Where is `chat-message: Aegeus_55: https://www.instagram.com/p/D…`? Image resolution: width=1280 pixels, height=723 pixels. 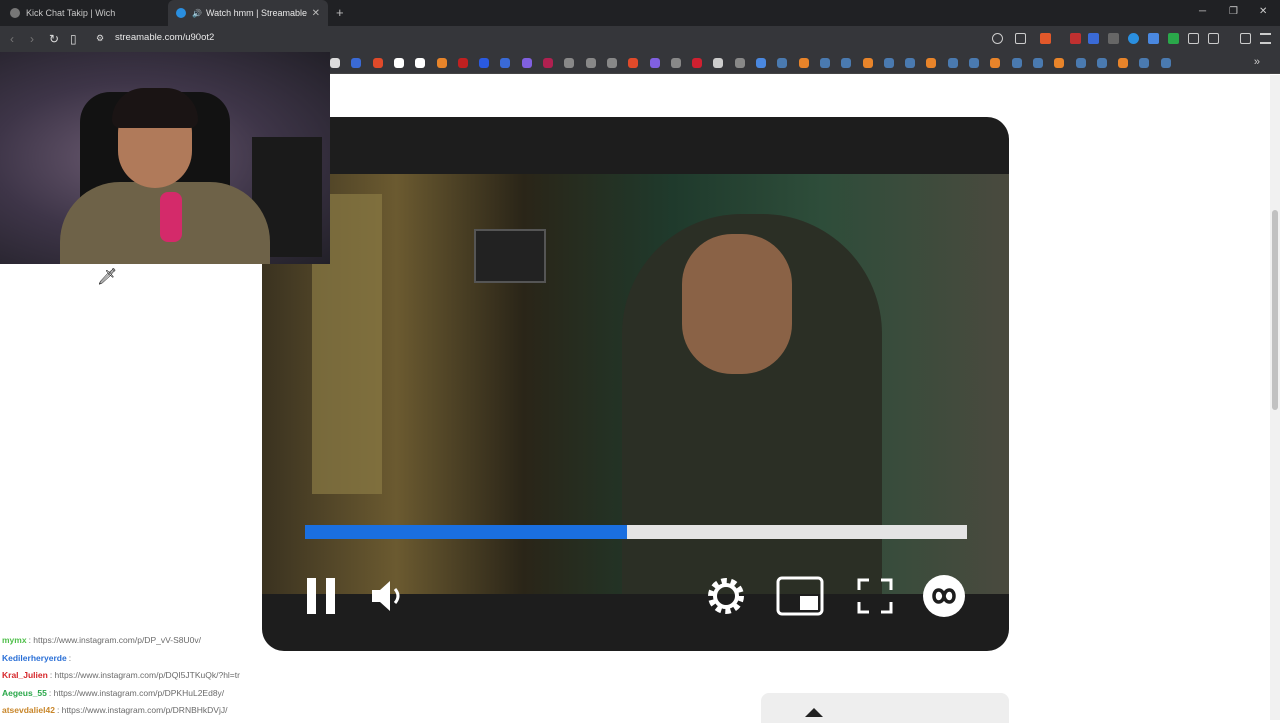 chat-message: Aegeus_55: https://www.instagram.com/p/D… is located at coordinates (152, 694).